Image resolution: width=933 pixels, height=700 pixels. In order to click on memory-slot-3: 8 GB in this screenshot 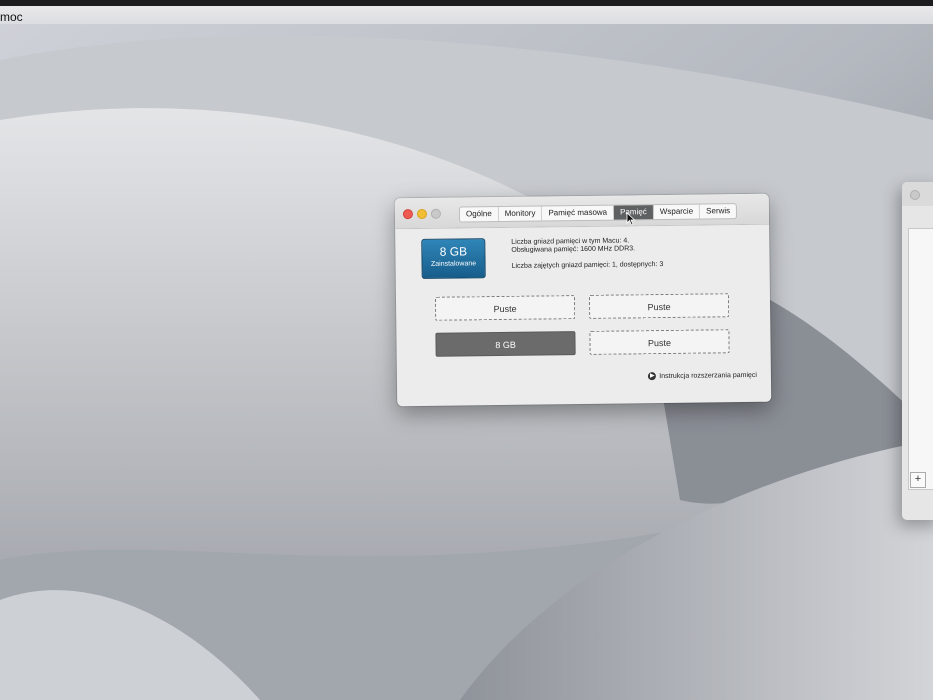, I will do `click(505, 344)`.